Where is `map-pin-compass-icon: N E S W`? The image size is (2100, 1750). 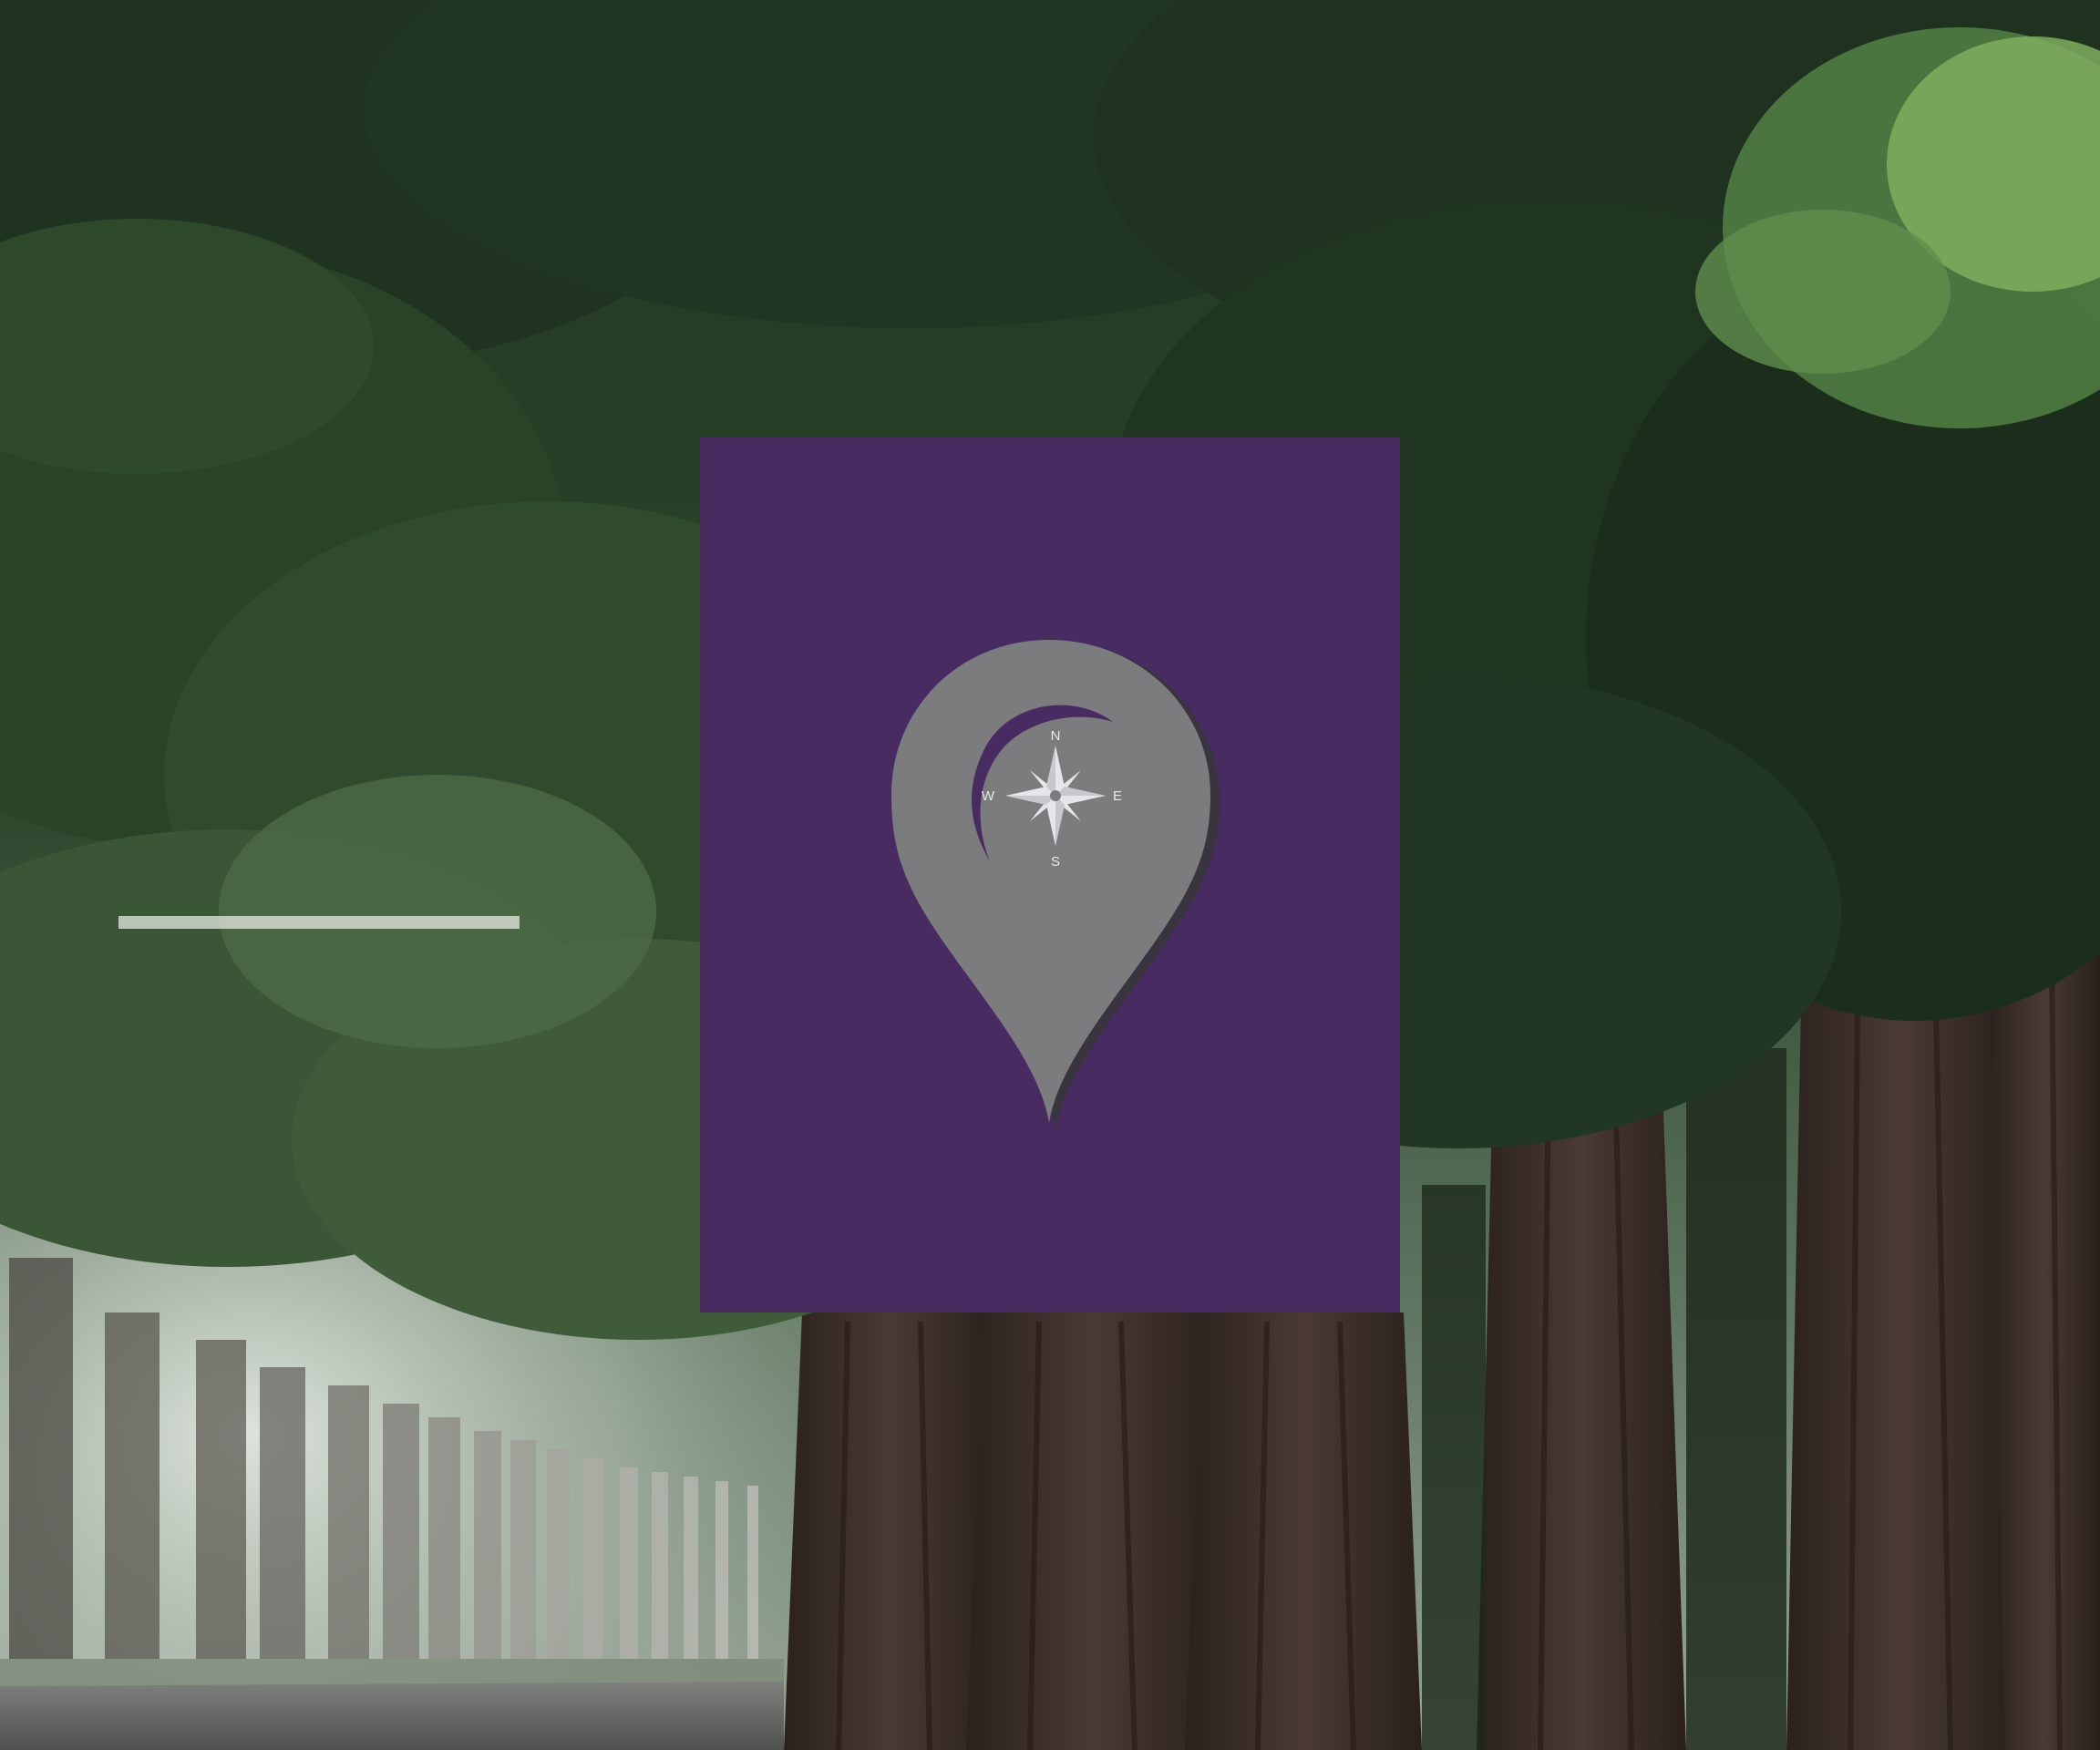 map-pin-compass-icon: N E S W is located at coordinates (1055, 885).